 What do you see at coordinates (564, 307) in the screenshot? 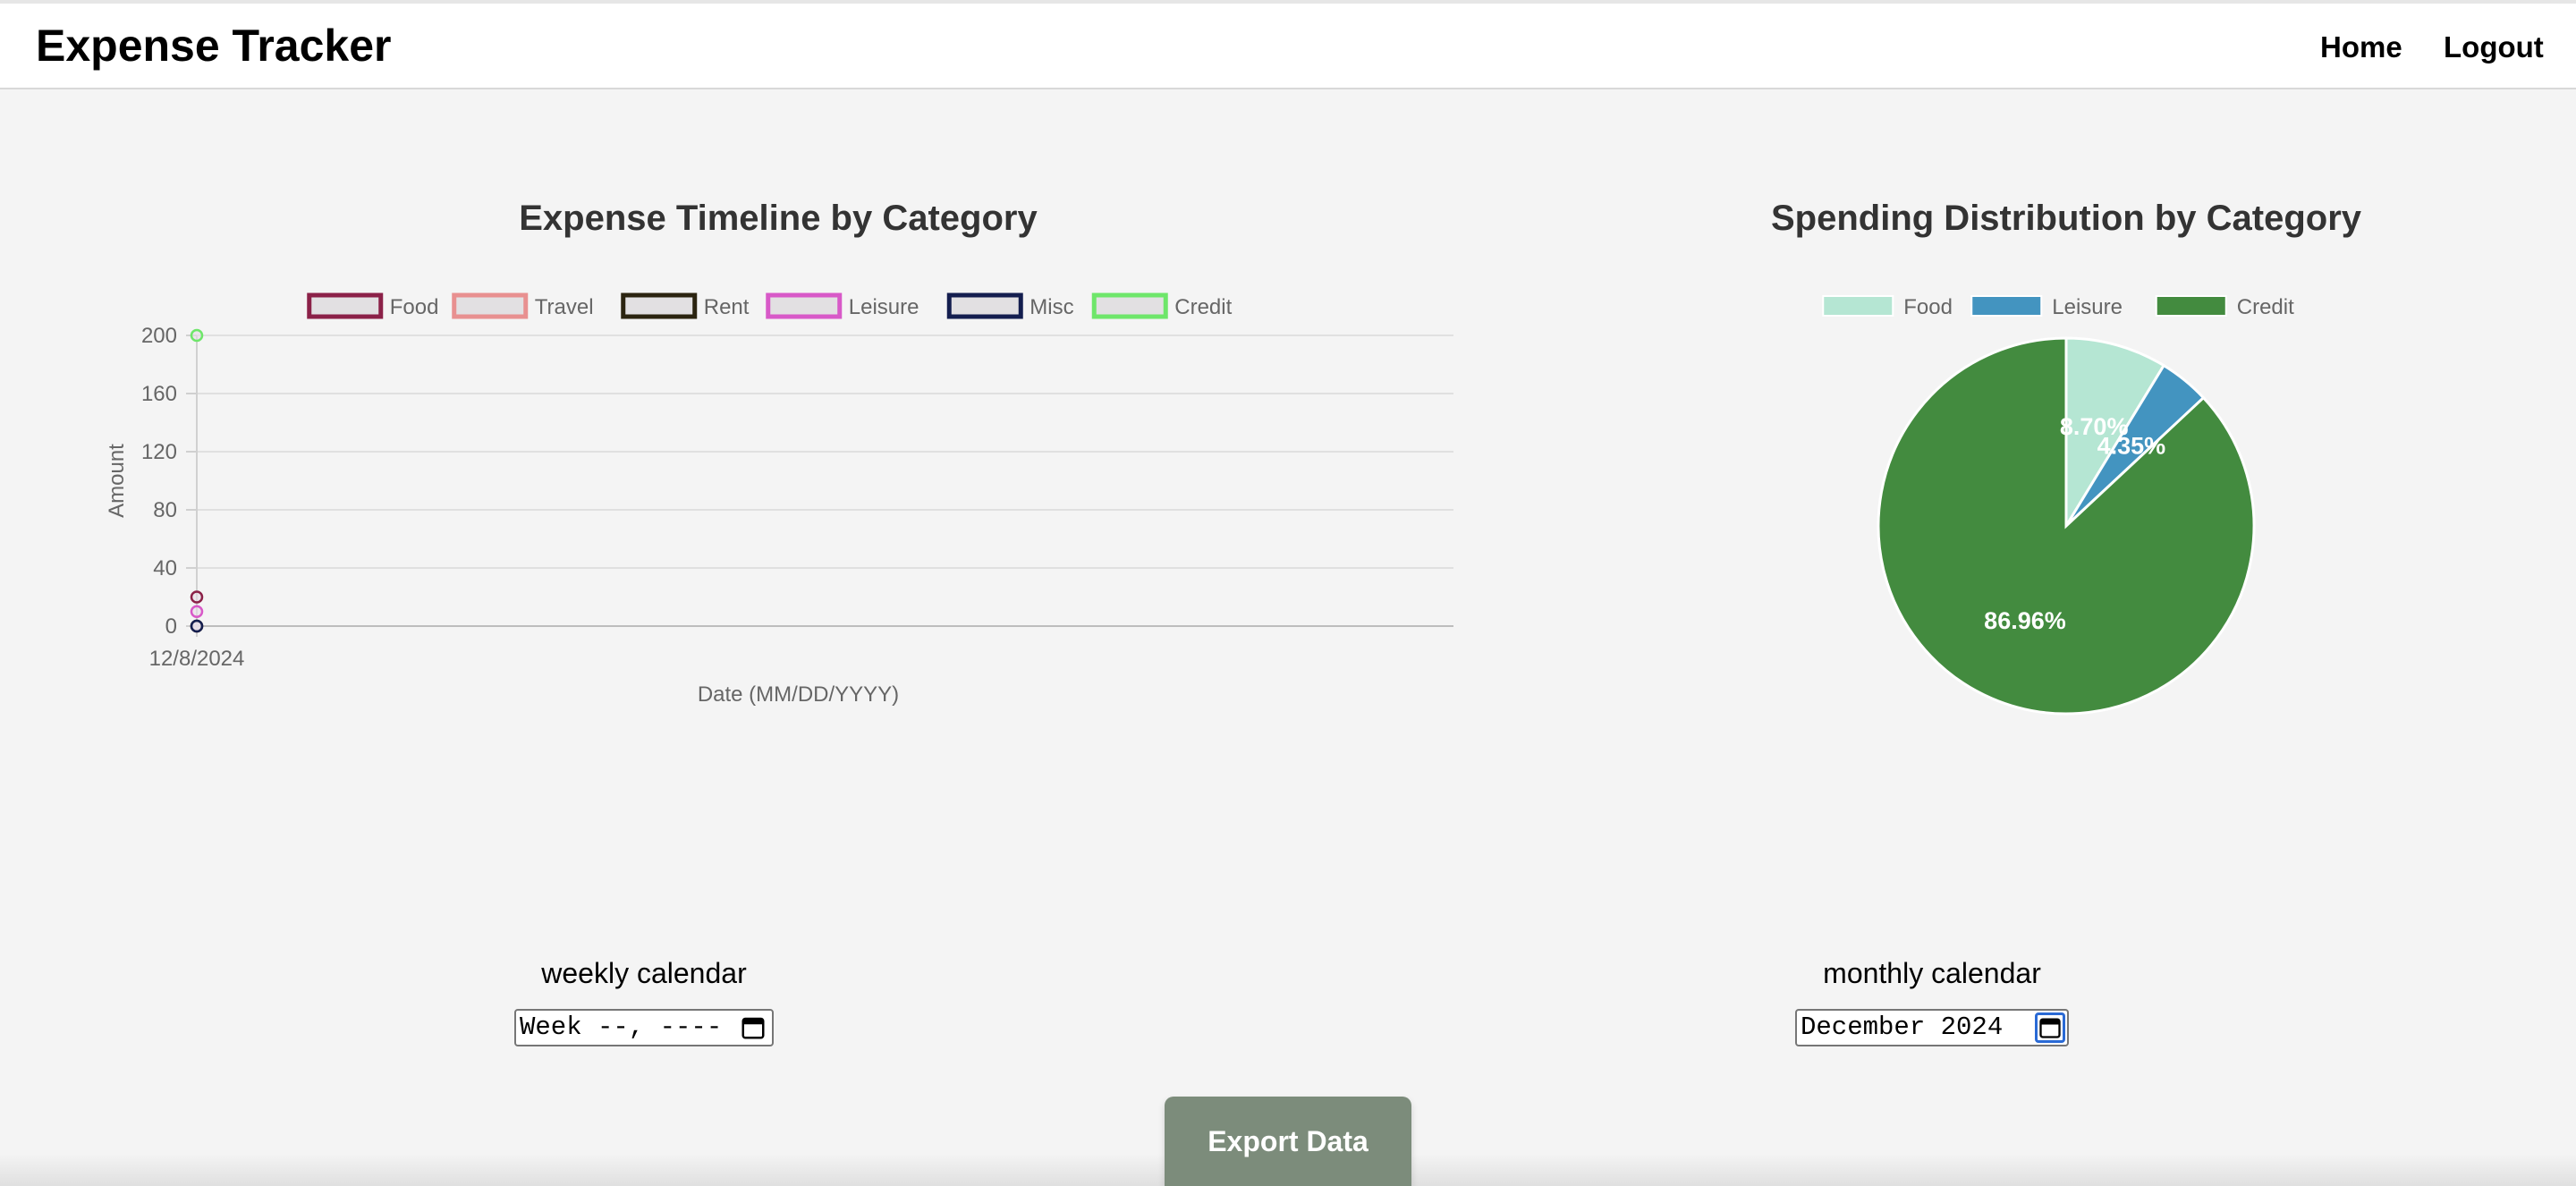
I see `legend-label-travel: Travel` at bounding box center [564, 307].